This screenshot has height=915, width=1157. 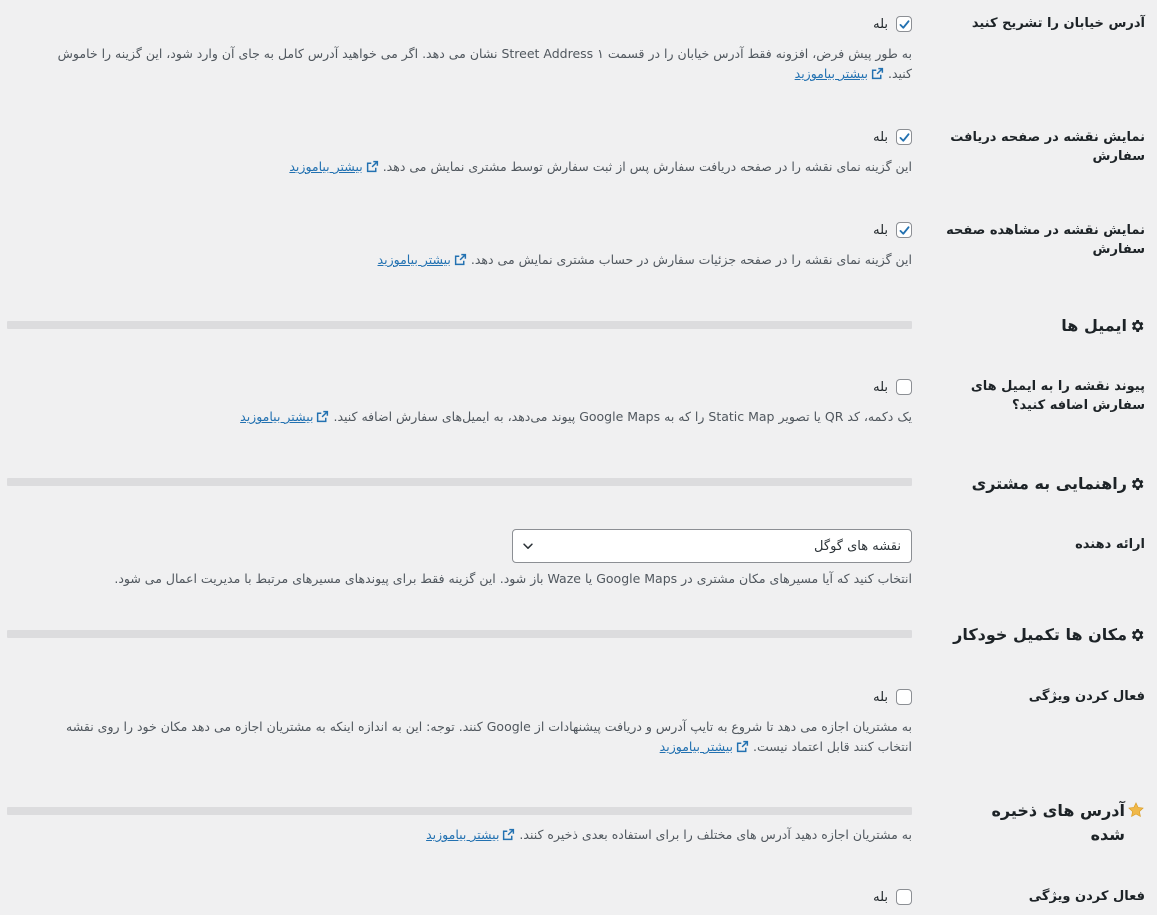 I want to click on map-thankyou-checkbox-row: بله, so click(x=472, y=137).